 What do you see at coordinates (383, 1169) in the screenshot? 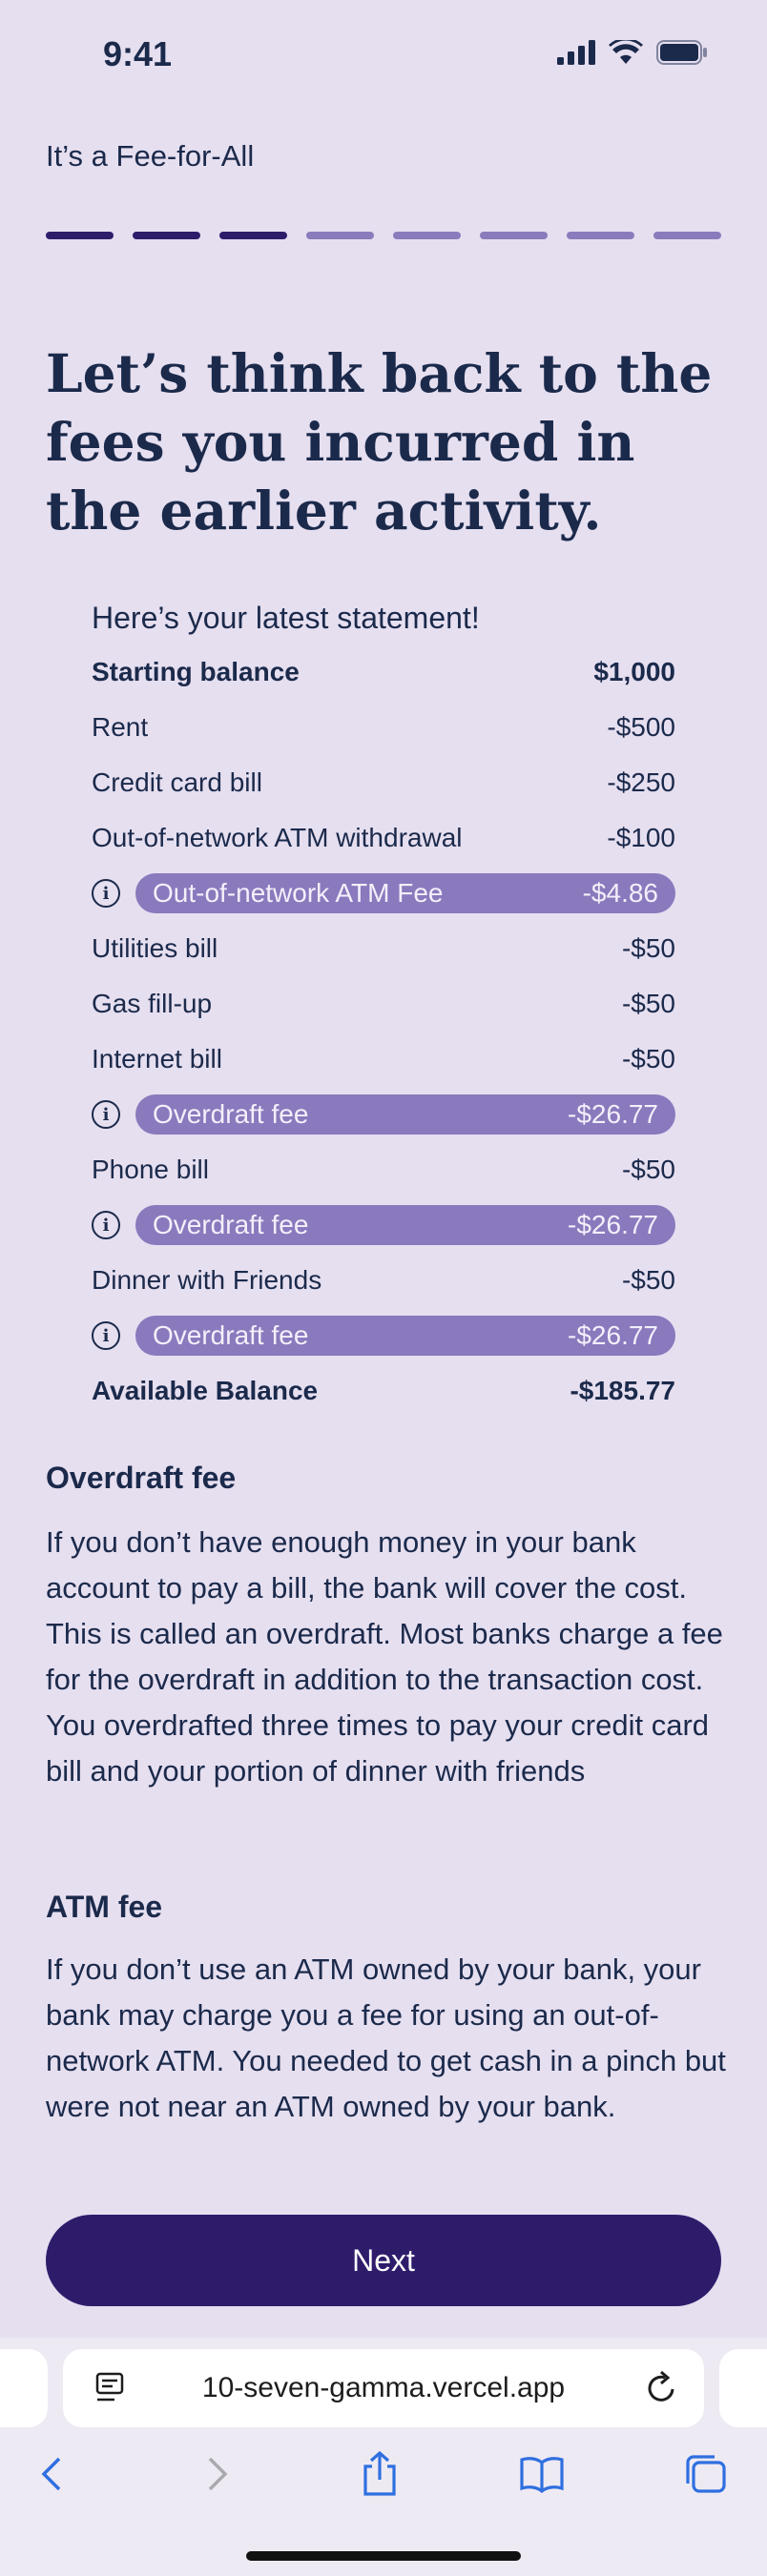
I see `transaction-row: Phone bill -$50` at bounding box center [383, 1169].